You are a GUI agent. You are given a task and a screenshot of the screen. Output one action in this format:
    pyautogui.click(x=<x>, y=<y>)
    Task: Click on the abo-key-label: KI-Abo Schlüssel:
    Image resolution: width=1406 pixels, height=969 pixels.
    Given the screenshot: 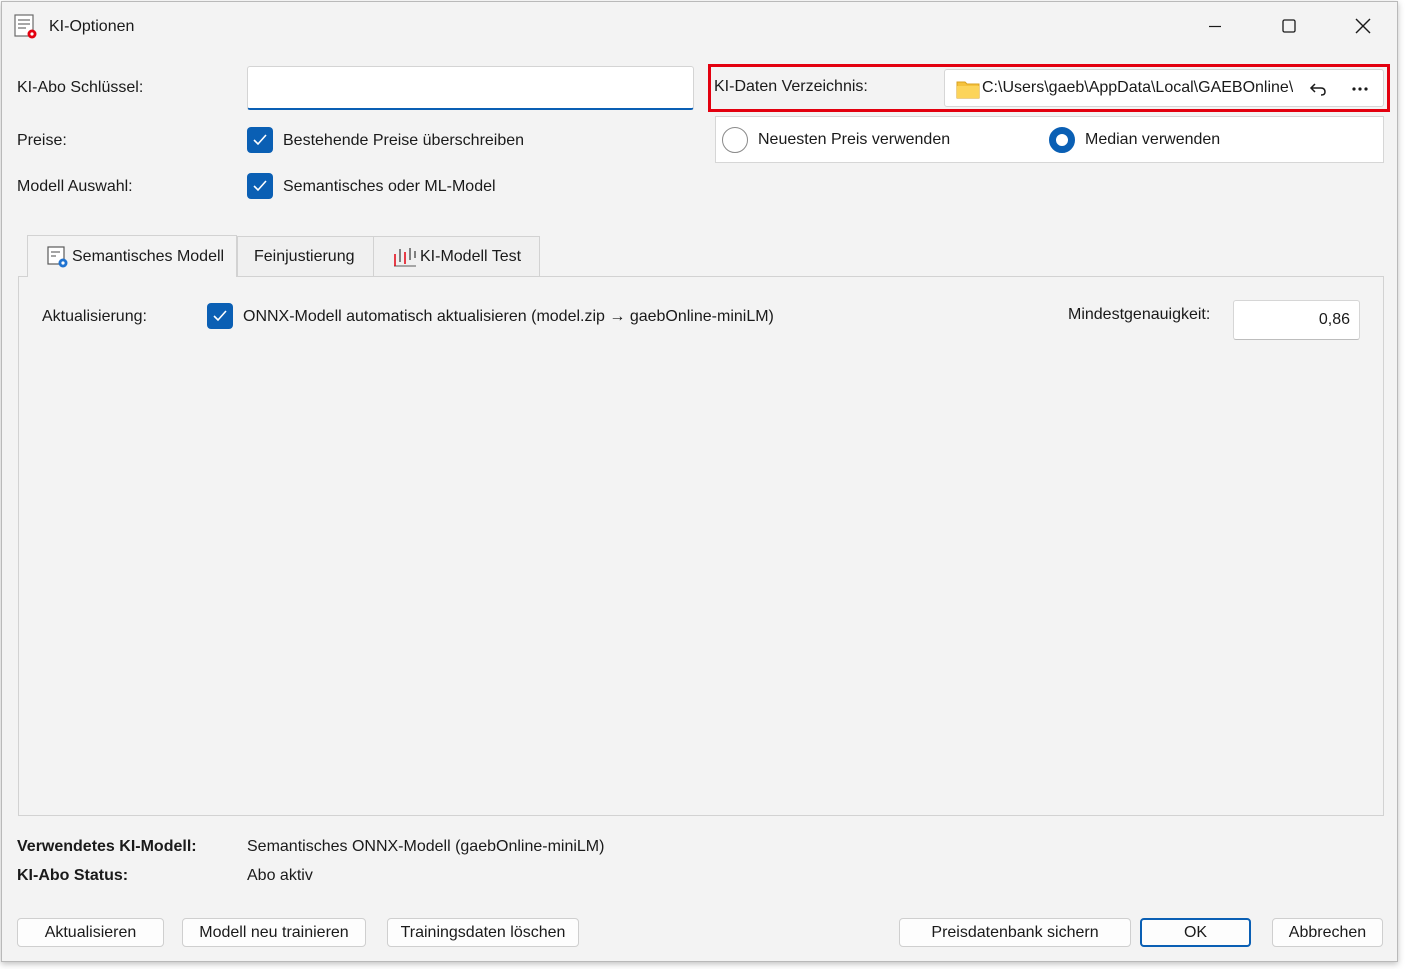 What is the action you would take?
    pyautogui.click(x=80, y=87)
    